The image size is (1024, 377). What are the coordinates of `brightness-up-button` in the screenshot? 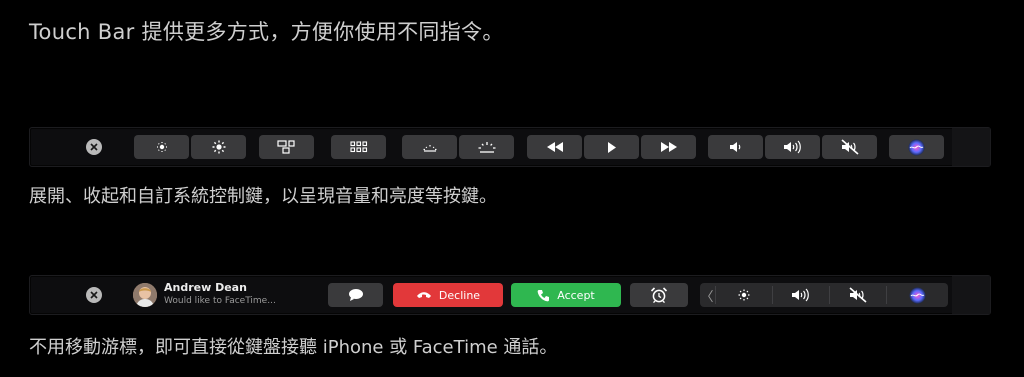 It's located at (218, 147).